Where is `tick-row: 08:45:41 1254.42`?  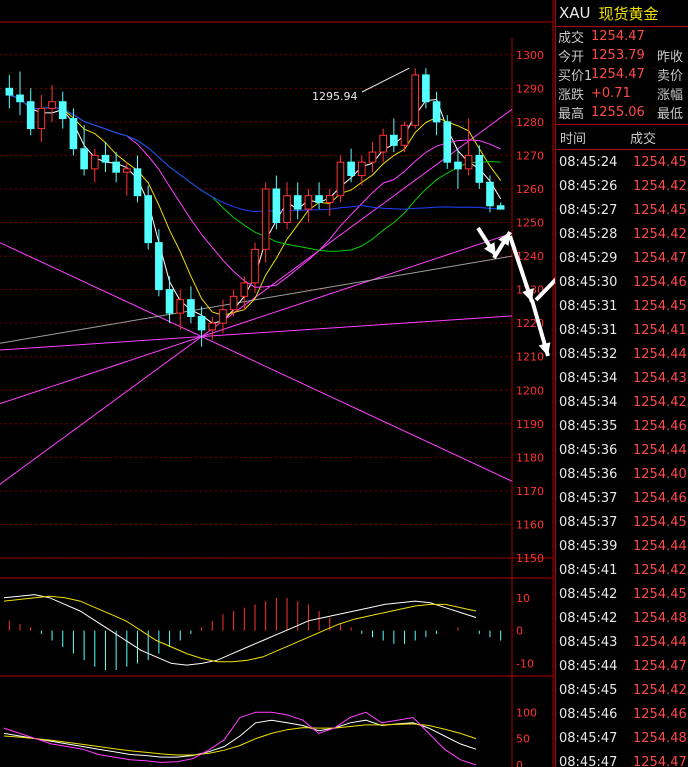
tick-row: 08:45:41 1254.42 is located at coordinates (622, 570).